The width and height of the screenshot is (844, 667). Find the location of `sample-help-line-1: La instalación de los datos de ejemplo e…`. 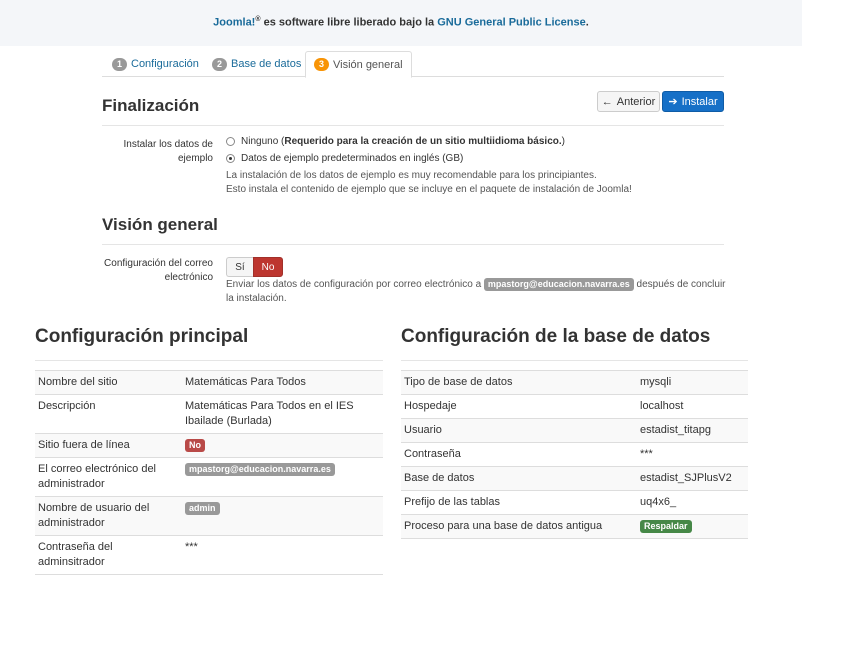

sample-help-line-1: La instalación de los datos de ejemplo e… is located at coordinates (411, 175).